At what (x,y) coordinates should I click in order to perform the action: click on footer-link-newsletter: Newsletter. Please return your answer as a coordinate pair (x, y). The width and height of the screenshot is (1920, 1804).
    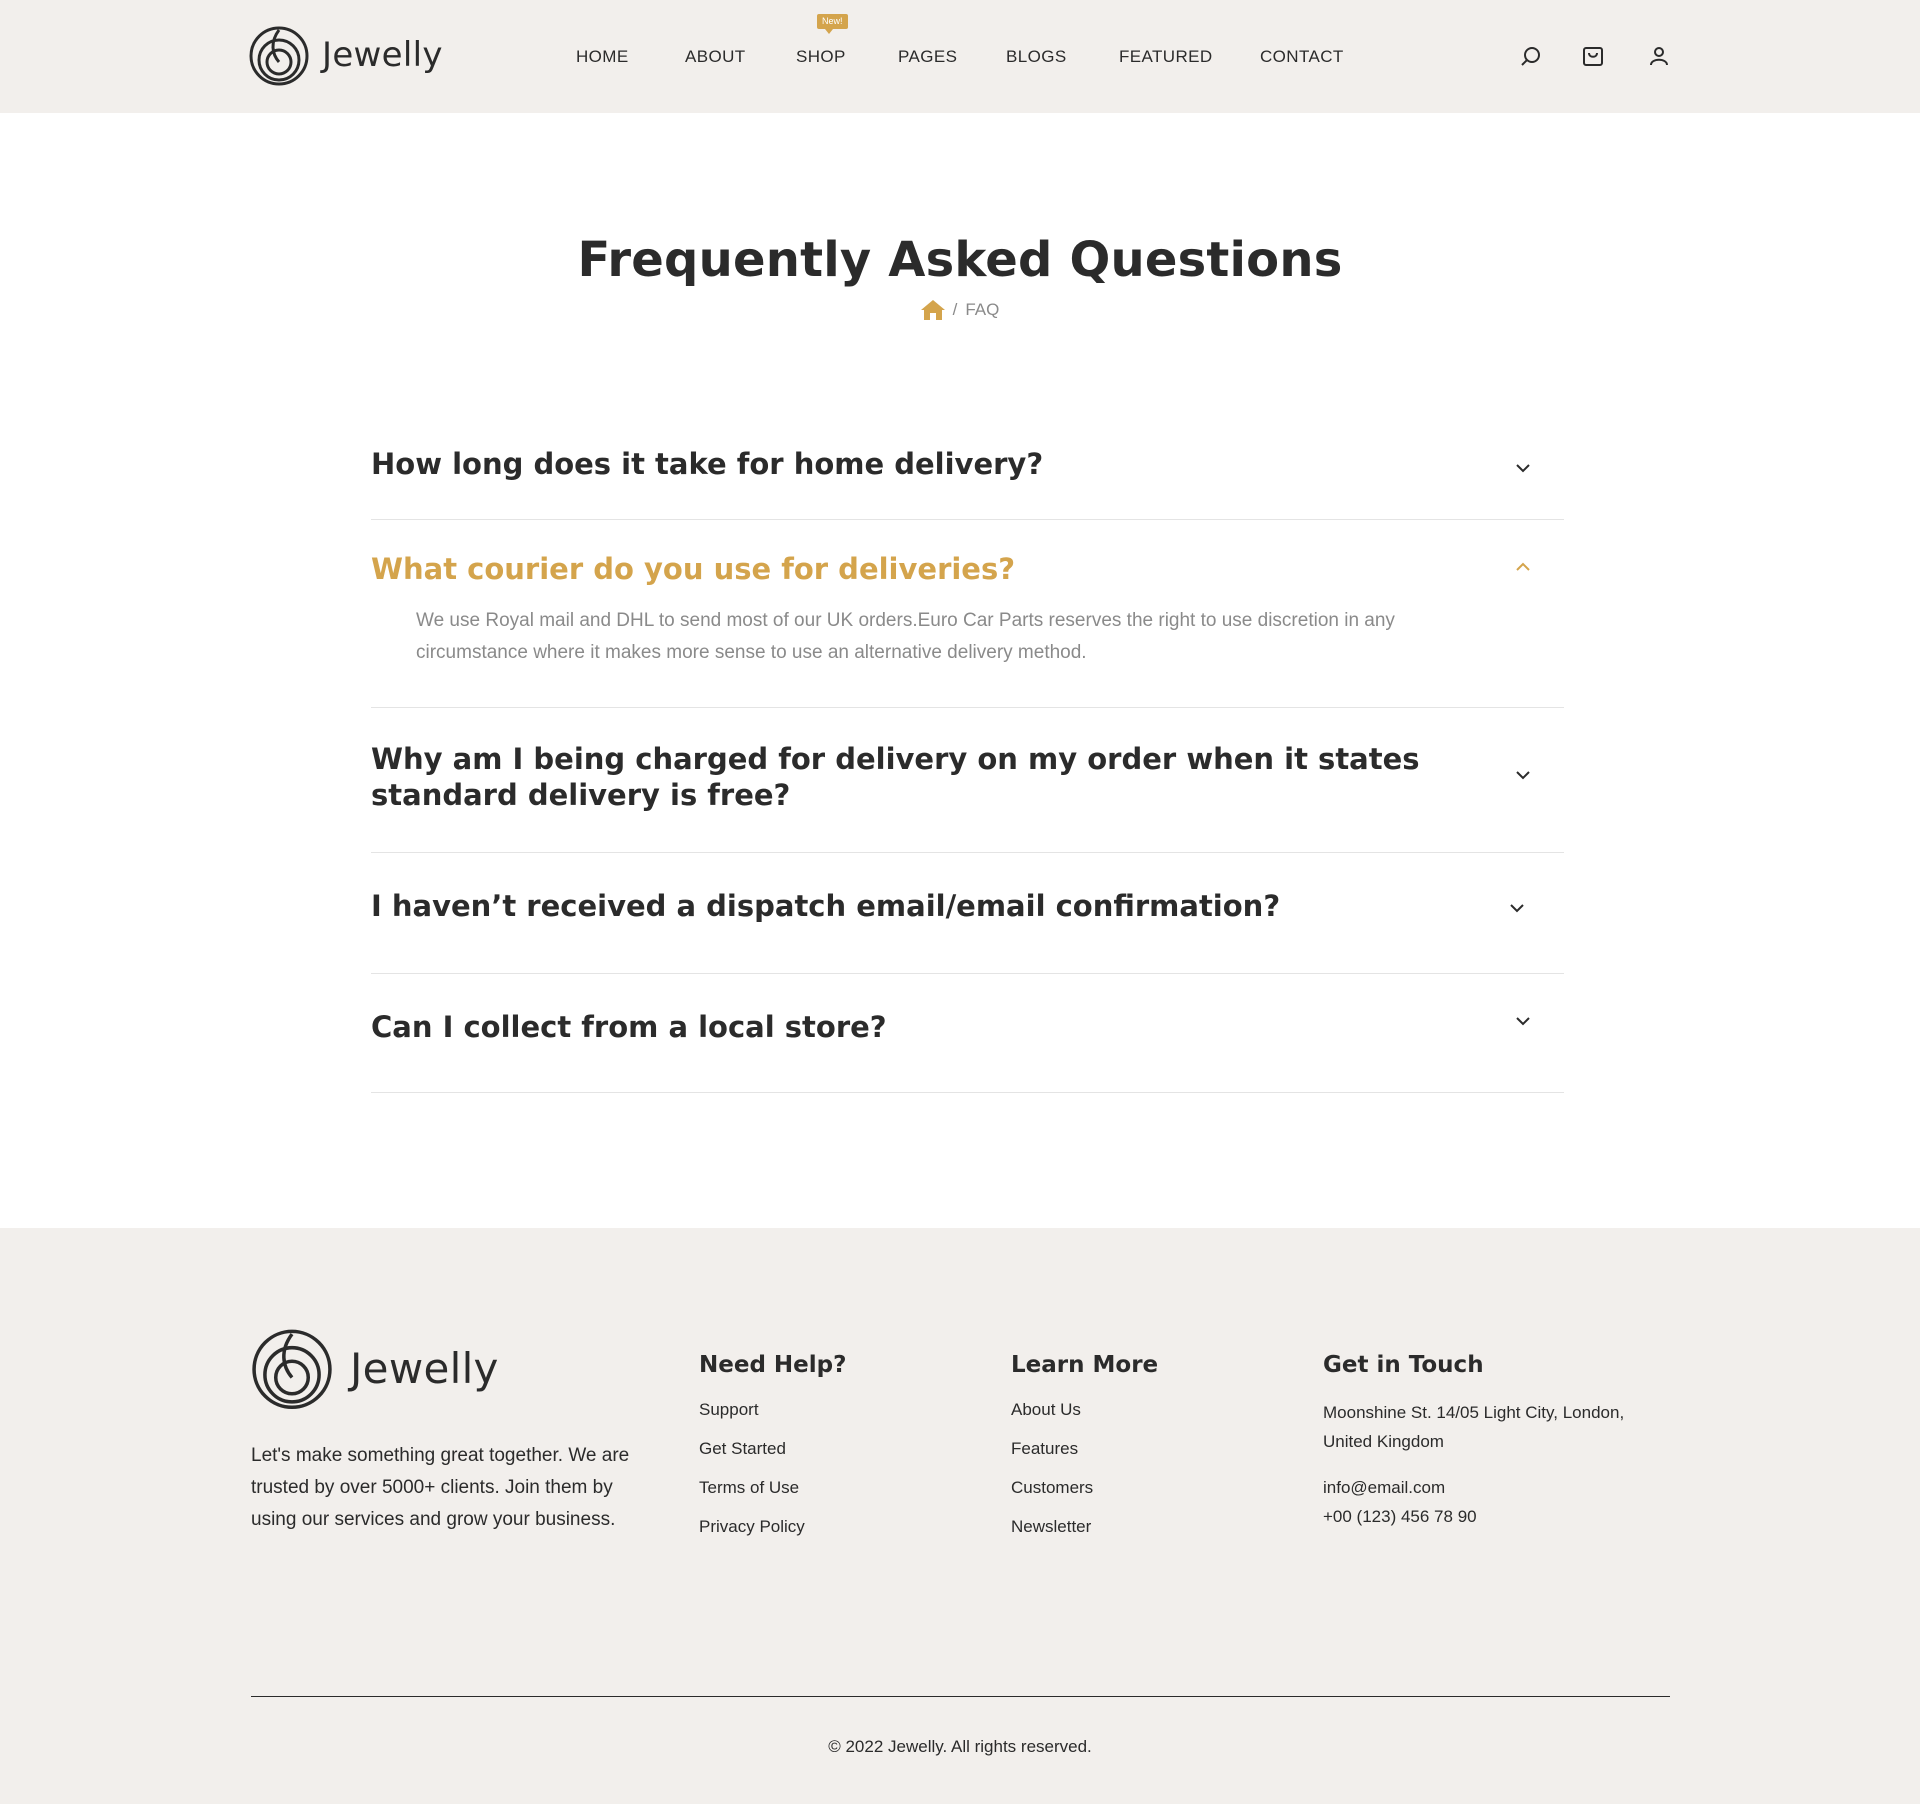
    Looking at the image, I should click on (1051, 1527).